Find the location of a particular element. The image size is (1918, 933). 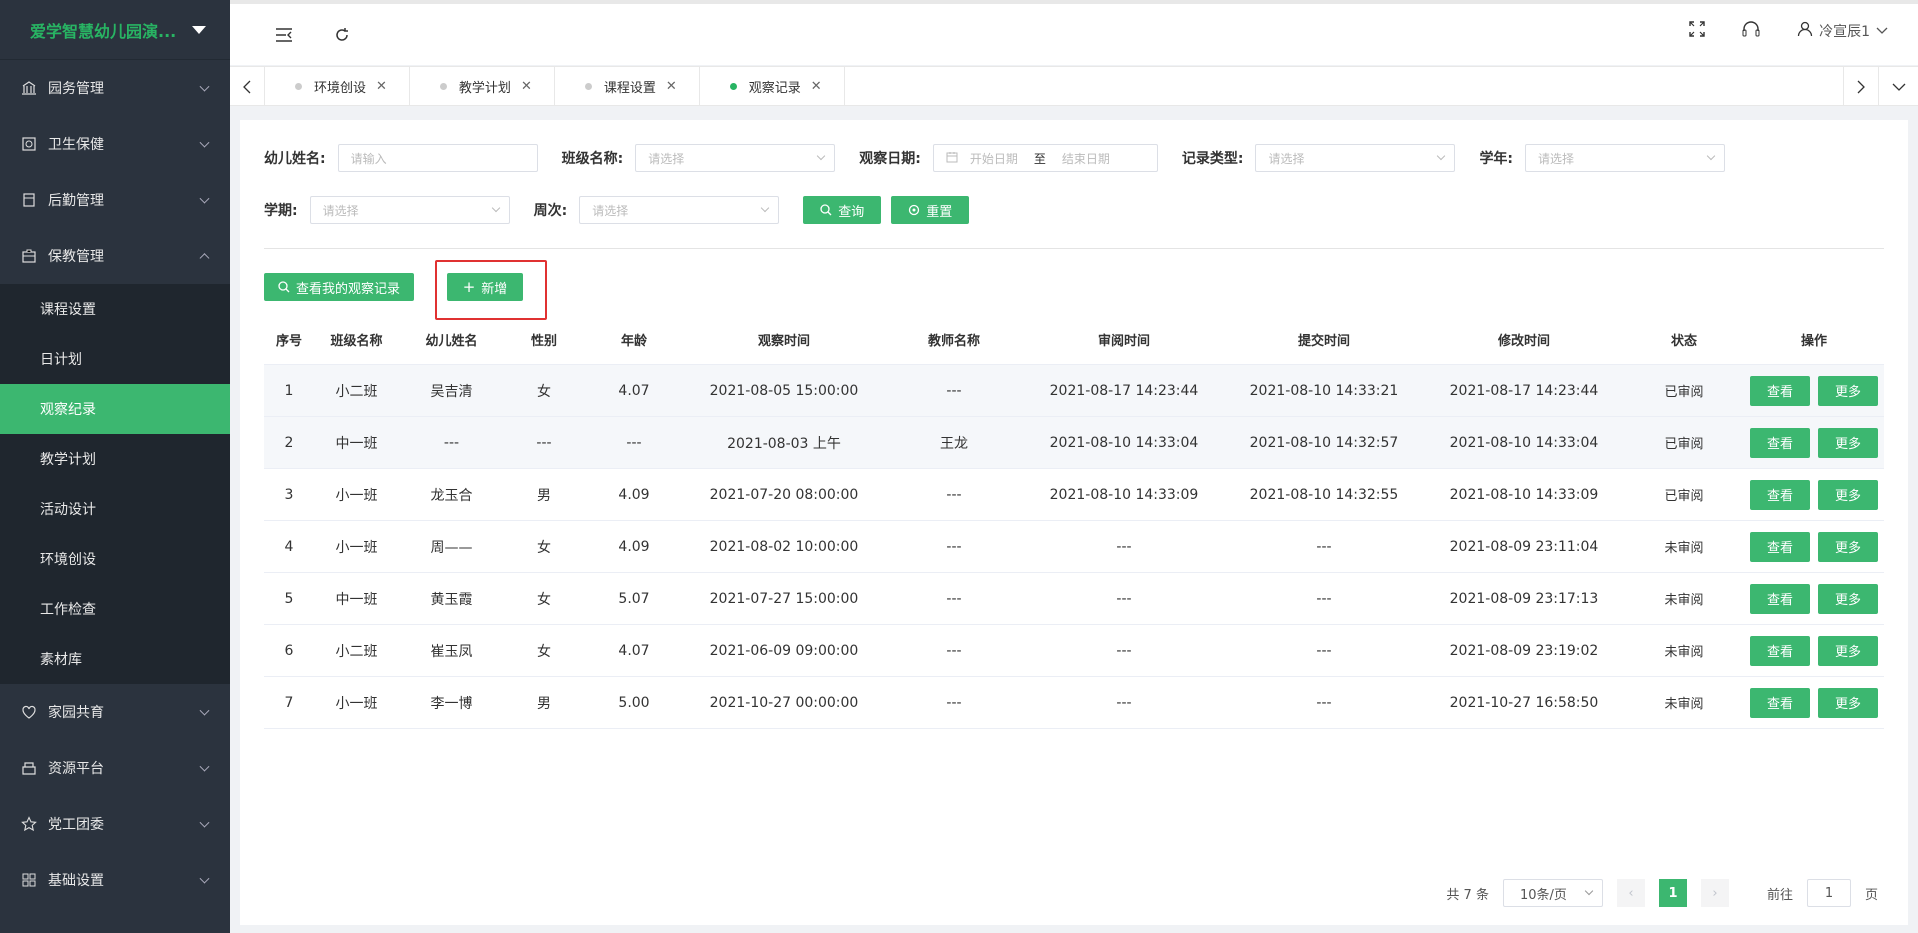

table-cell: 2021-08-10 14:33:21 is located at coordinates (1324, 390).